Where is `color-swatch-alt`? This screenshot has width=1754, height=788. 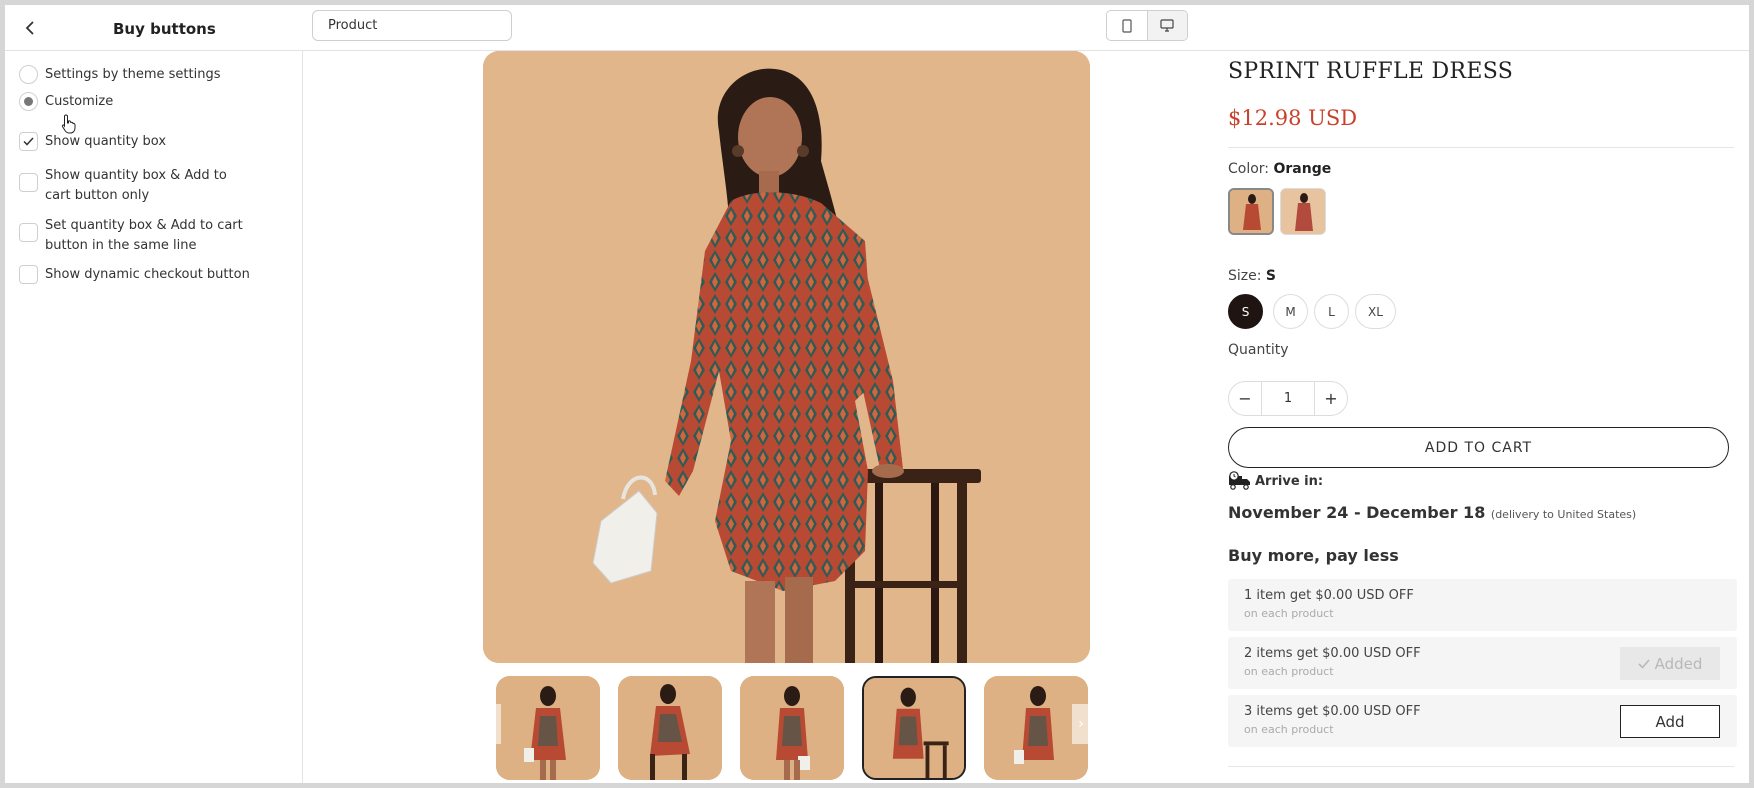
color-swatch-alt is located at coordinates (1303, 211).